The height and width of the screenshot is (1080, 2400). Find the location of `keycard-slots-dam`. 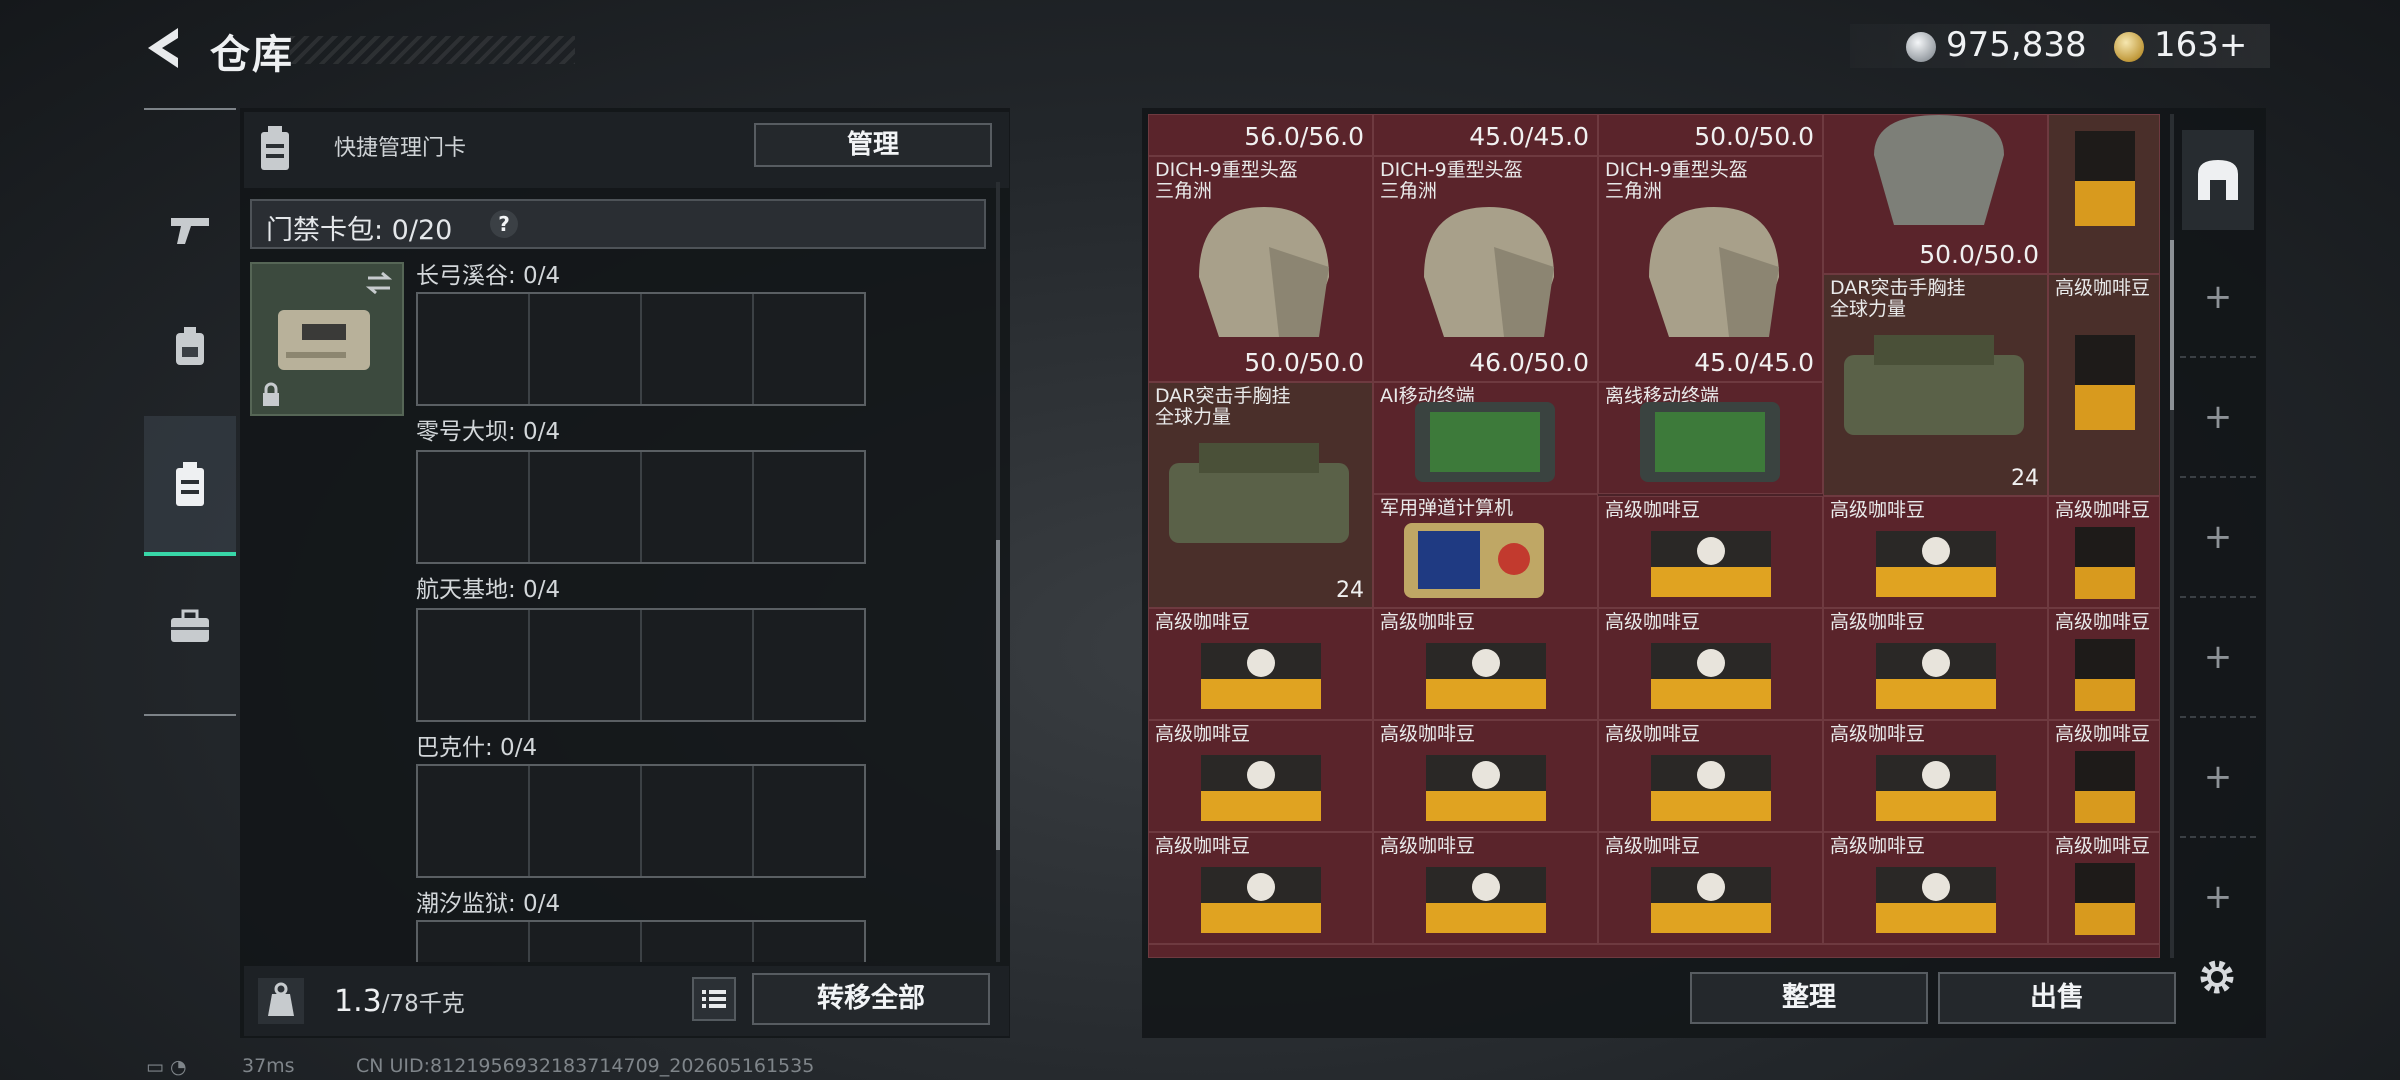

keycard-slots-dam is located at coordinates (641, 507).